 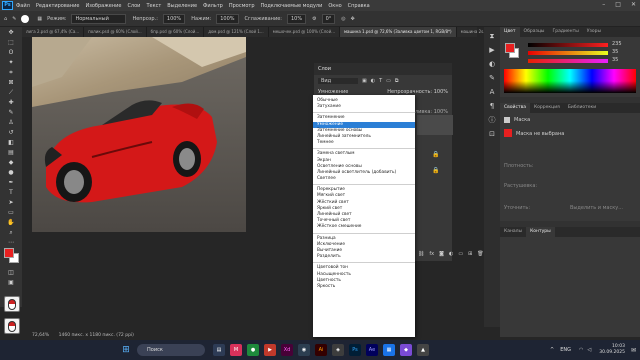 What do you see at coordinates (492, 64) in the screenshot?
I see `adjust-icon: ◐` at bounding box center [492, 64].